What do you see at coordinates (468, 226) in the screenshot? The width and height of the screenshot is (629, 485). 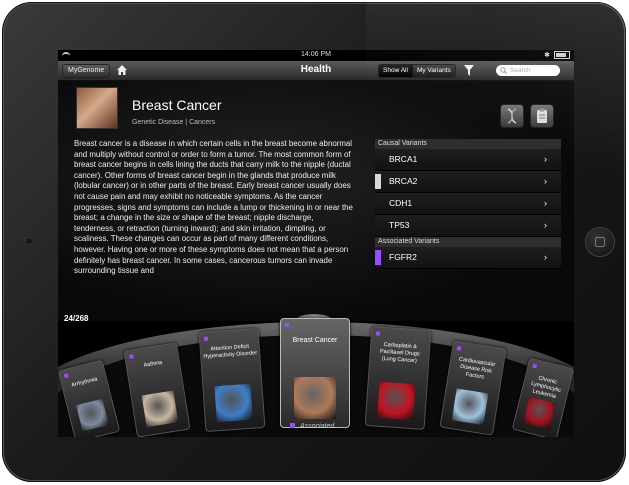 I see `variant-row: TP53 ›` at bounding box center [468, 226].